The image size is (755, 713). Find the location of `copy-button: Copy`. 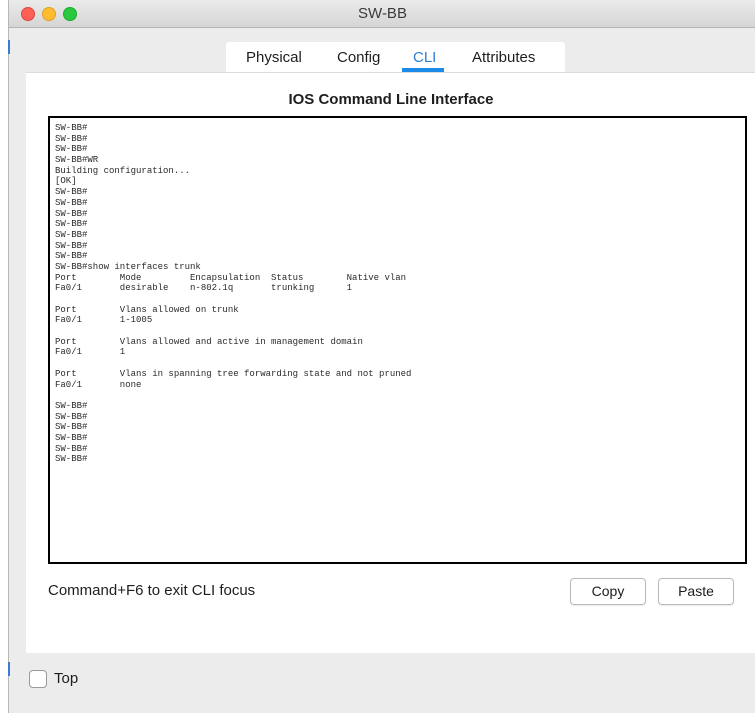

copy-button: Copy is located at coordinates (608, 591).